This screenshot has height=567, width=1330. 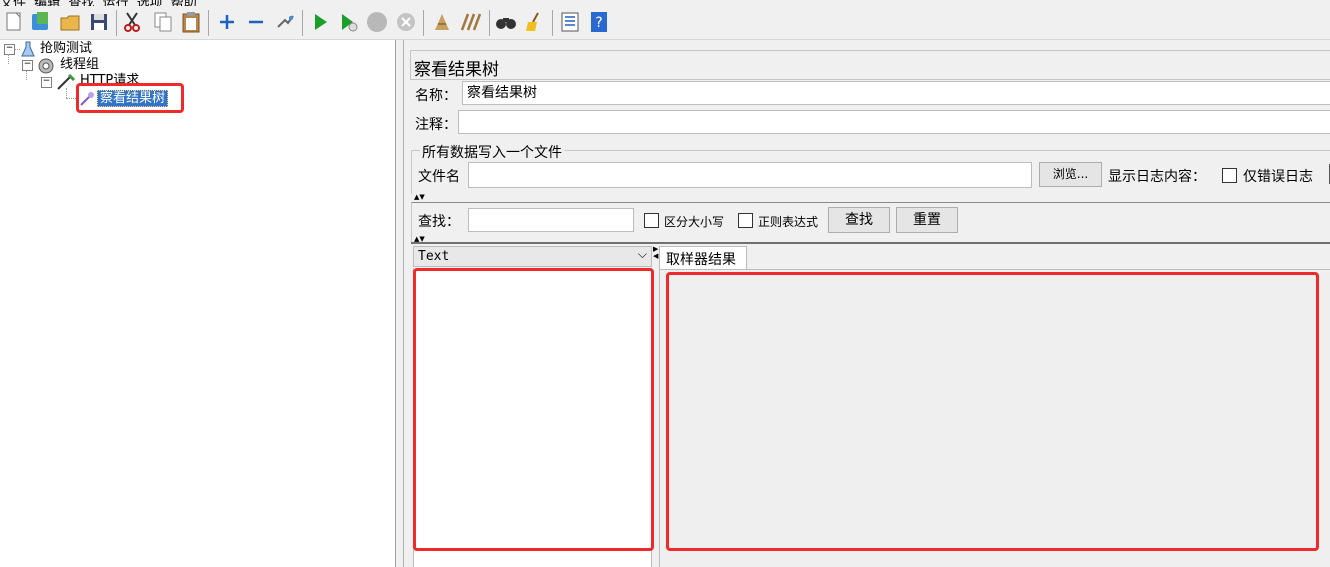 I want to click on tree-node-test-plan: 抢购测试, so click(x=66, y=49).